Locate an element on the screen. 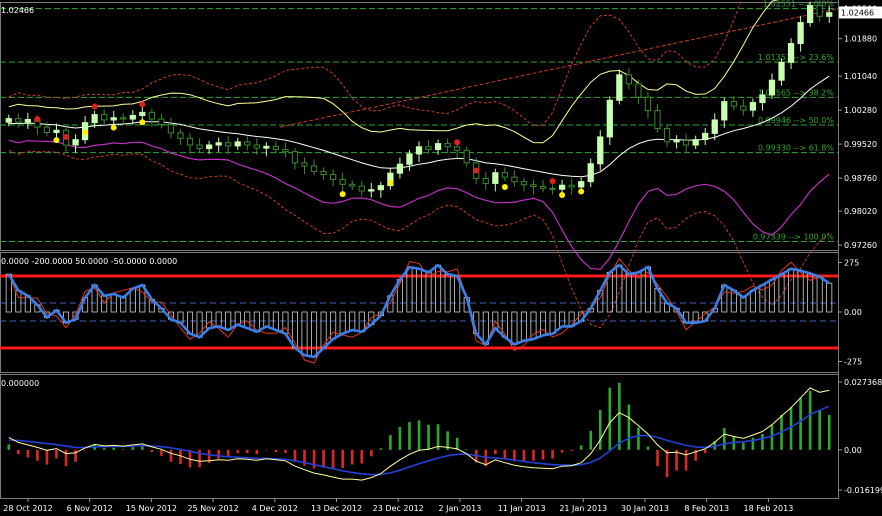 The height and width of the screenshot is (516, 882). fib-level-label: 0.99330 --> 61.8% is located at coordinates (796, 148).